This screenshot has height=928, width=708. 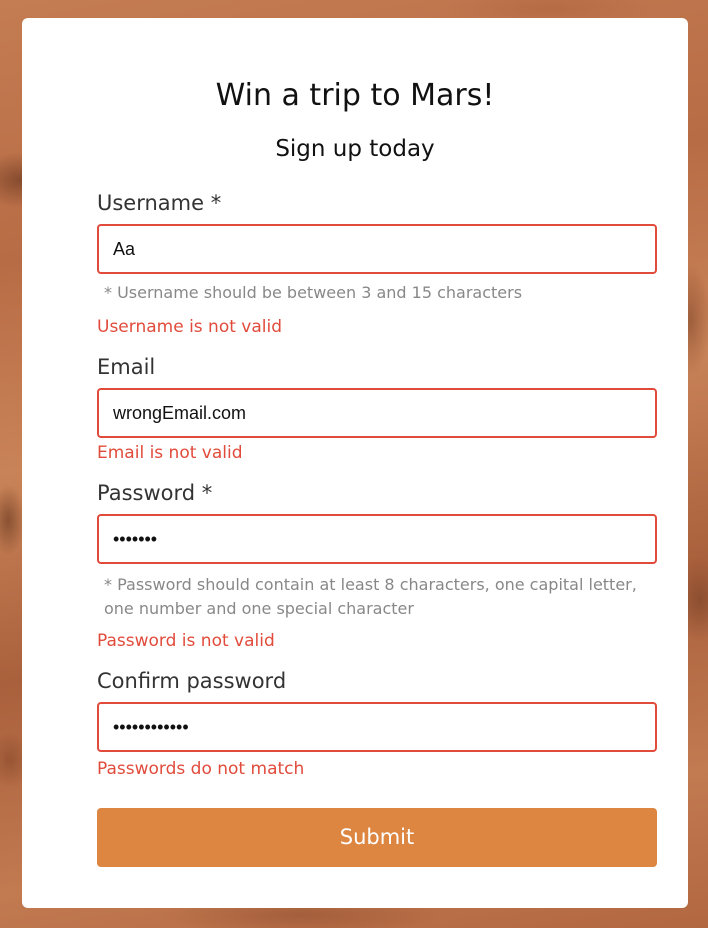 What do you see at coordinates (259, 608) in the screenshot?
I see `password-hint-line2: one number and one special character` at bounding box center [259, 608].